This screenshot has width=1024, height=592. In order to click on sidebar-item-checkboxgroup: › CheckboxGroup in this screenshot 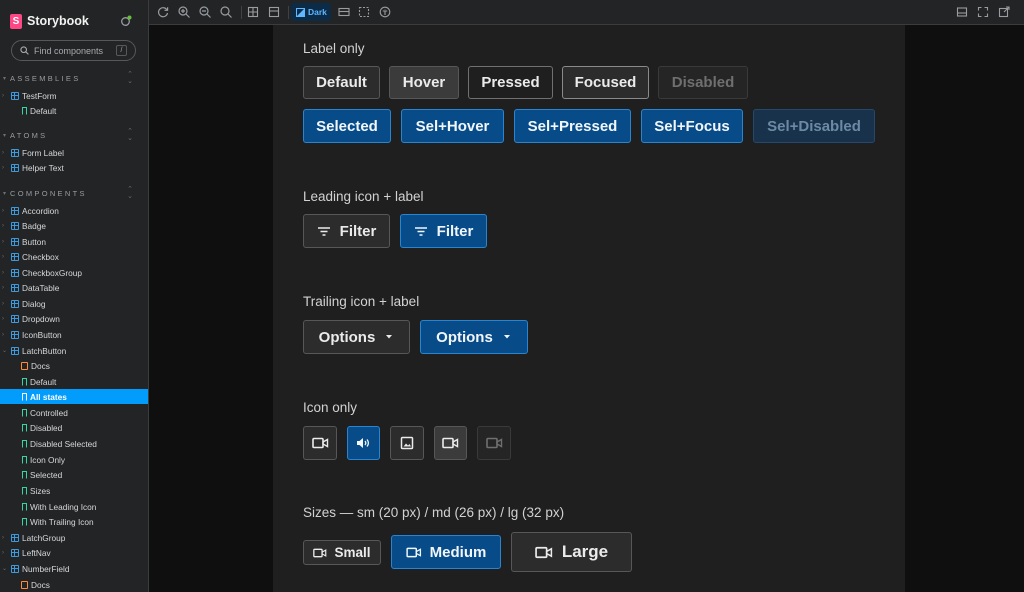, I will do `click(74, 272)`.